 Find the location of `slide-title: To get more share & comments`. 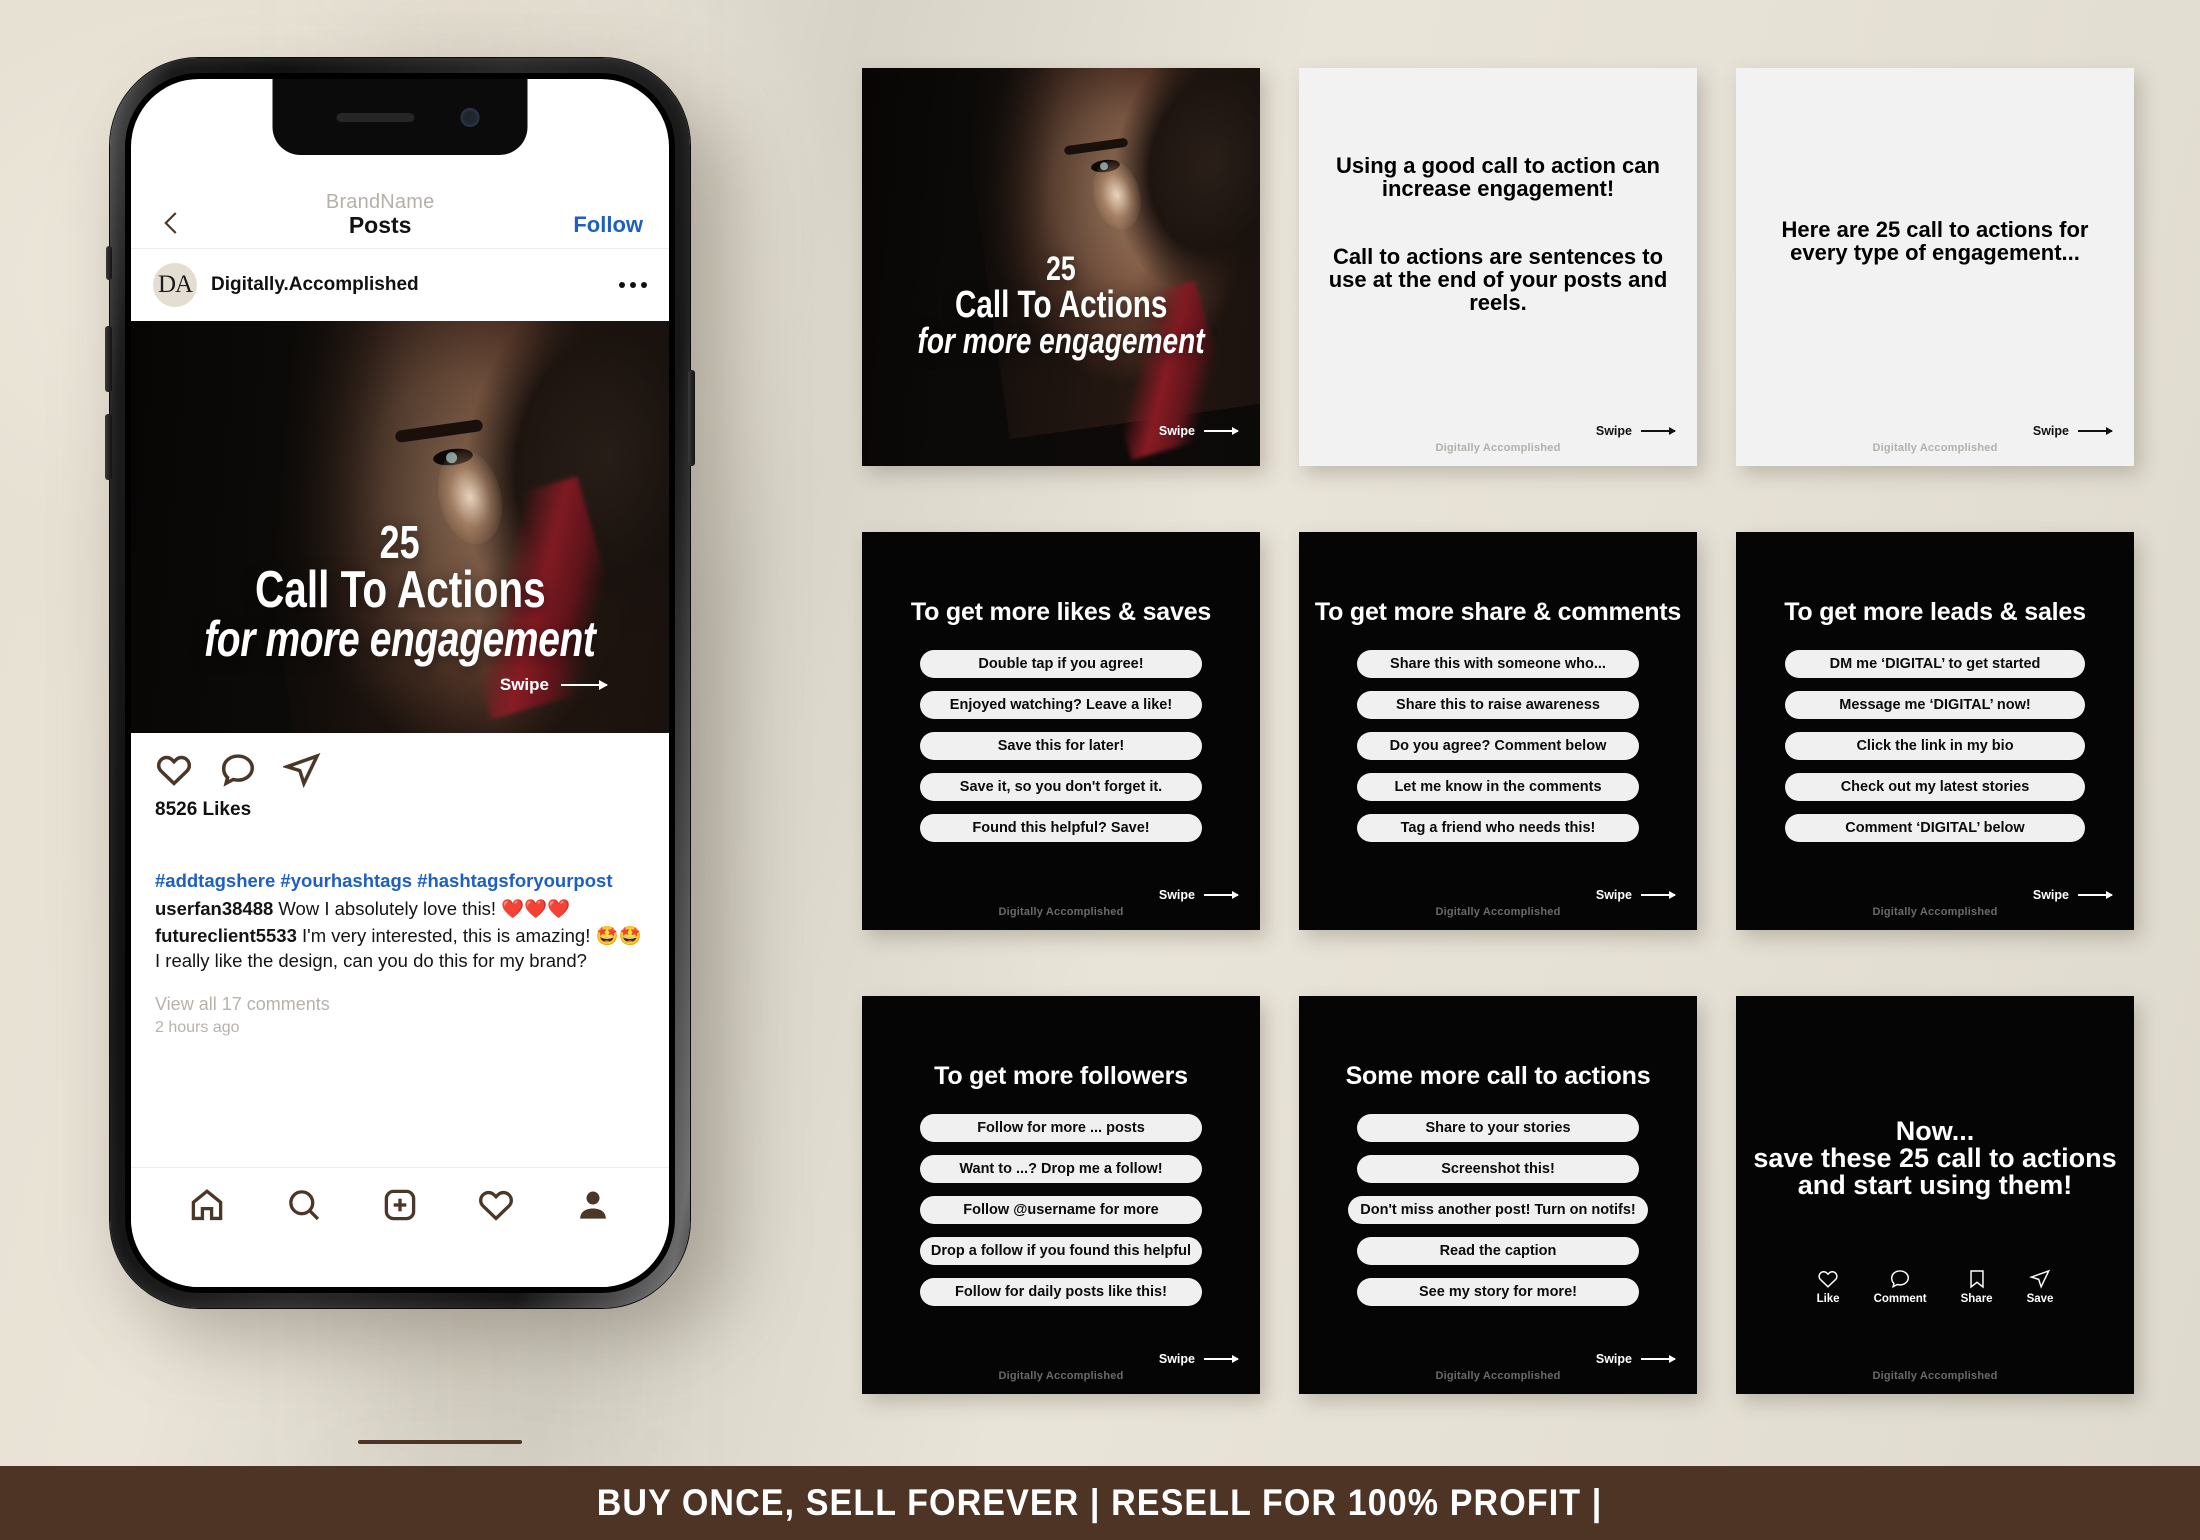

slide-title: To get more share & comments is located at coordinates (1498, 612).